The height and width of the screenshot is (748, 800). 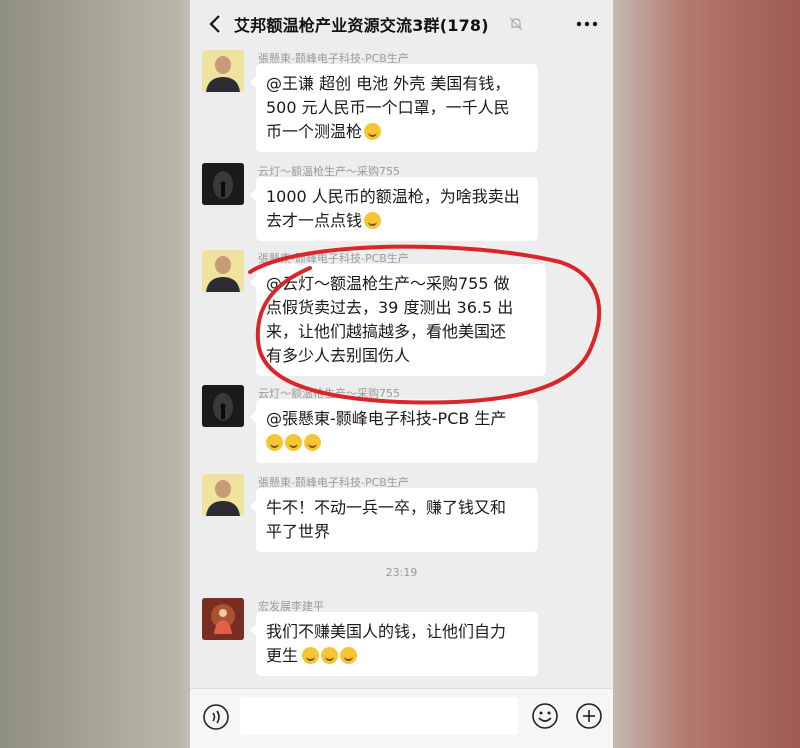 I want to click on buddha-avatar-icon, so click(x=223, y=619).